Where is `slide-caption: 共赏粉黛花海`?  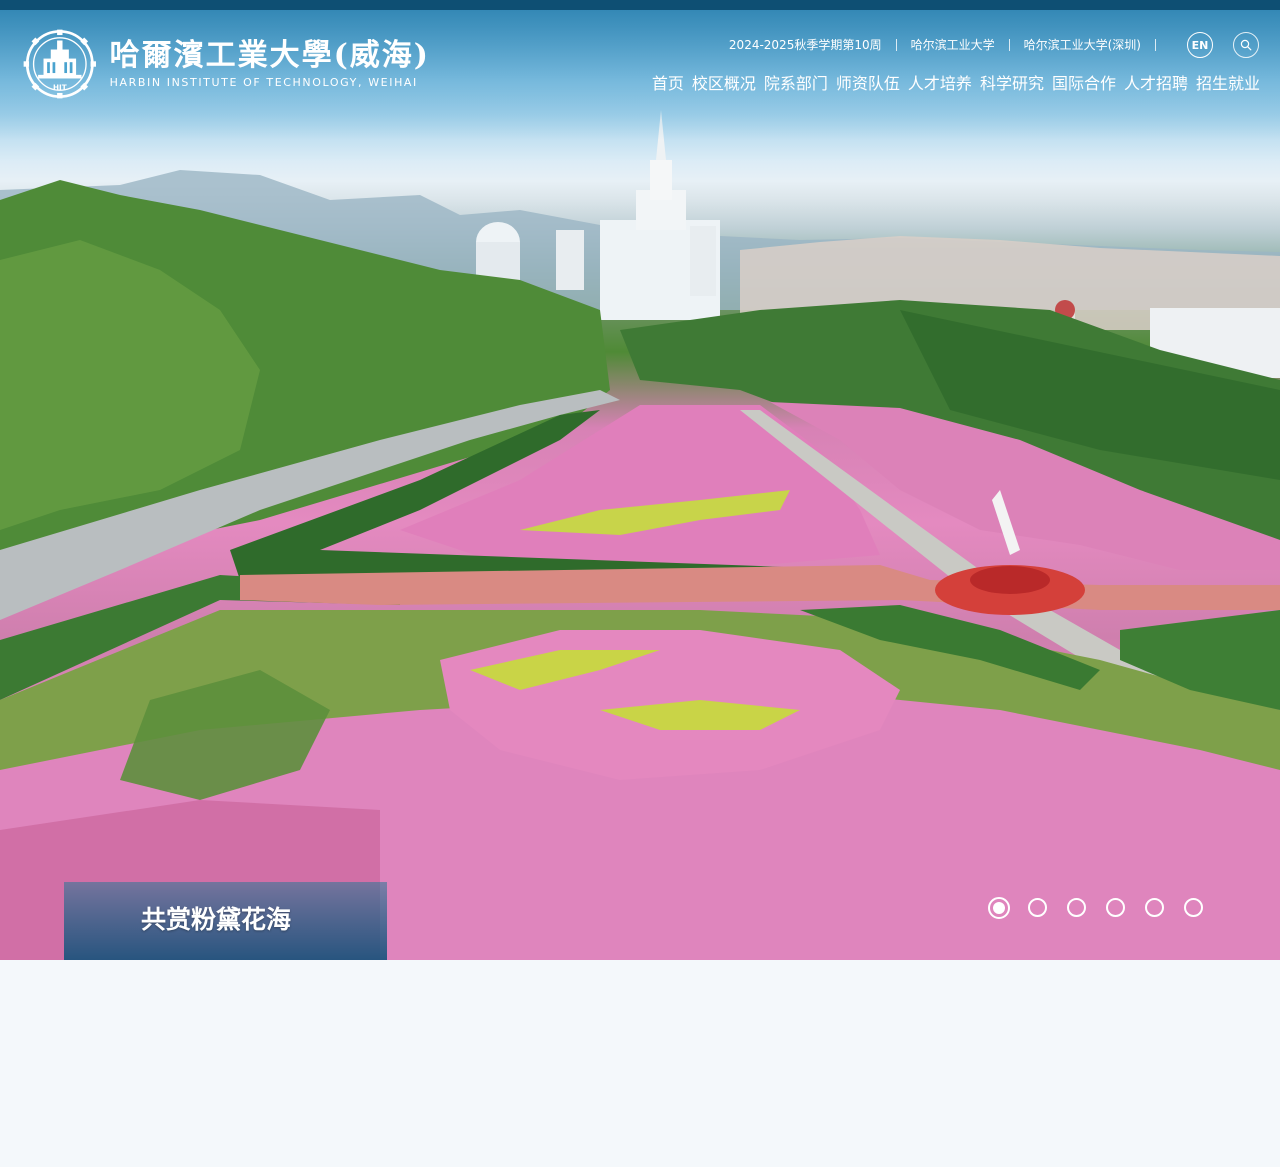
slide-caption: 共赏粉黛花海 is located at coordinates (216, 919).